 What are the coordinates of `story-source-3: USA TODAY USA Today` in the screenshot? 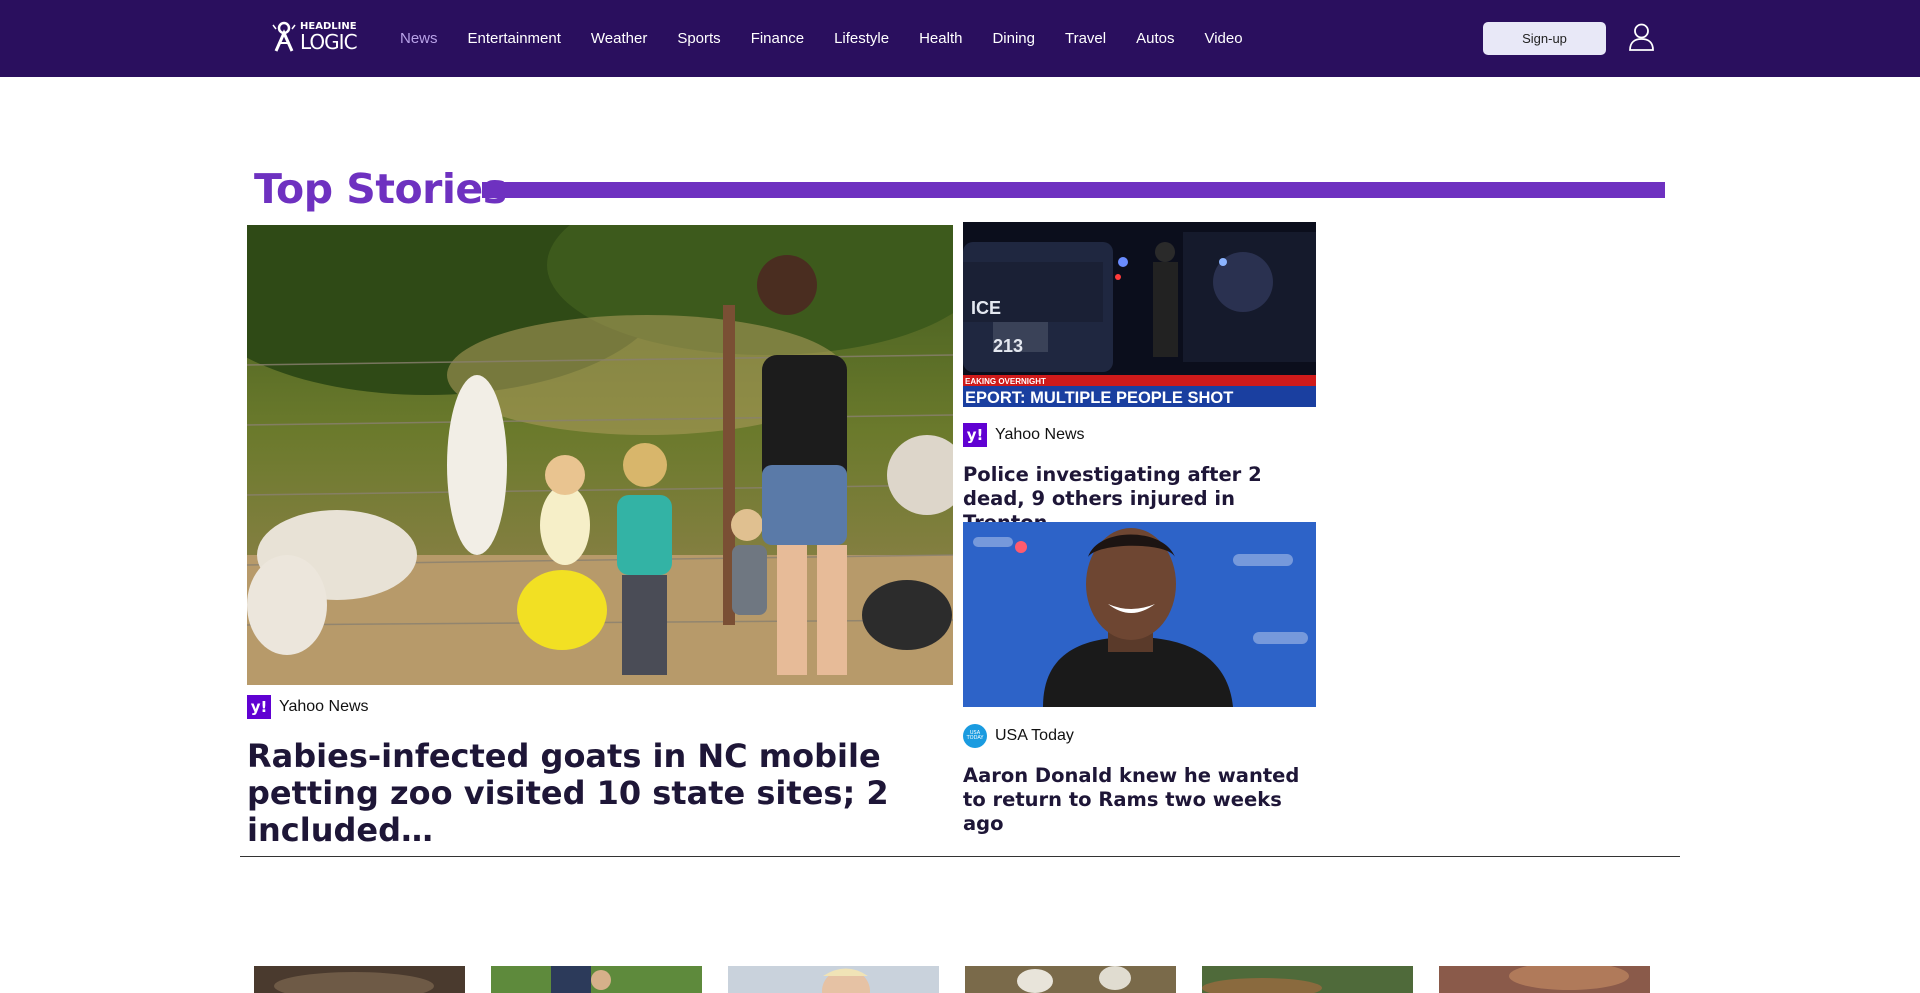 It's located at (1018, 736).